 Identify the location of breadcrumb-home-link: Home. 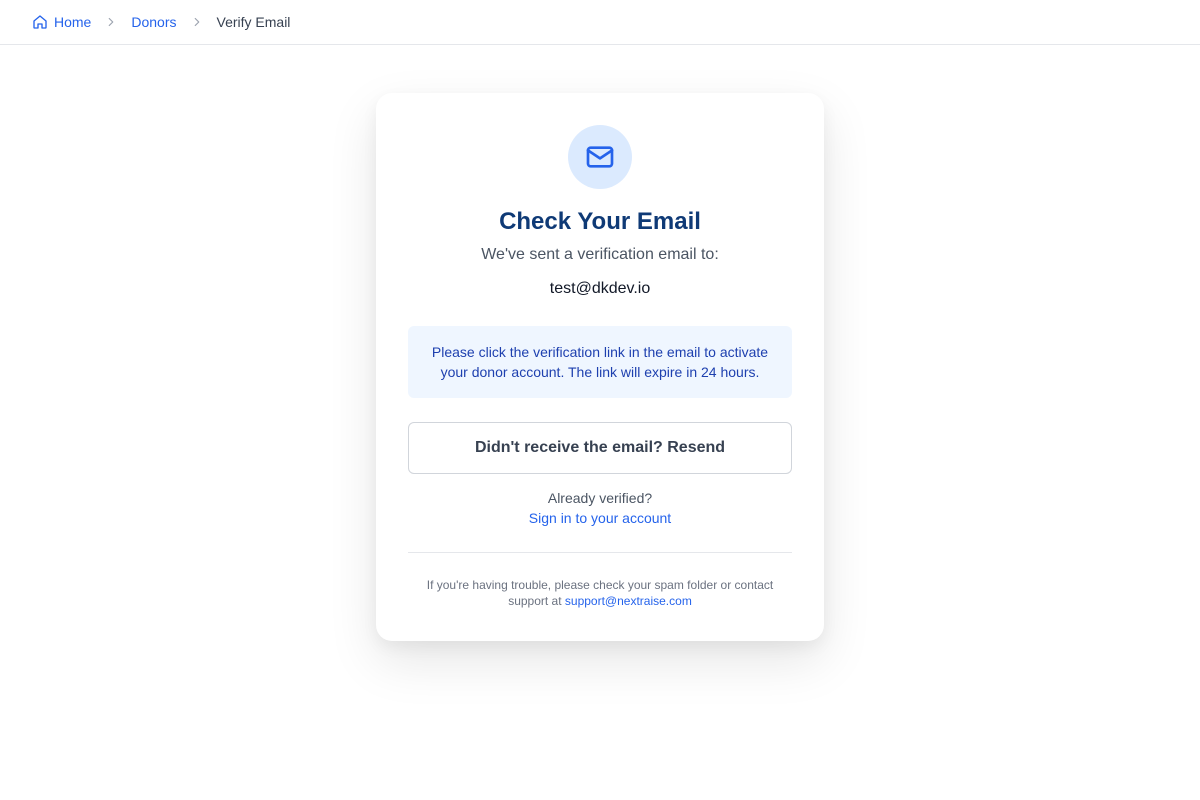
(61, 22).